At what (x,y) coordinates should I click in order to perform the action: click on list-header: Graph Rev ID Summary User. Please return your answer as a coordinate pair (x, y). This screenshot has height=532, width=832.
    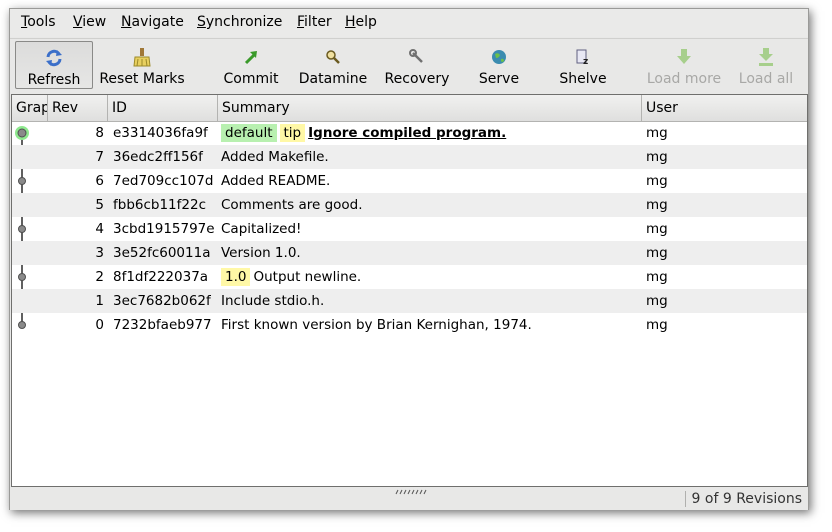
    Looking at the image, I should click on (409, 108).